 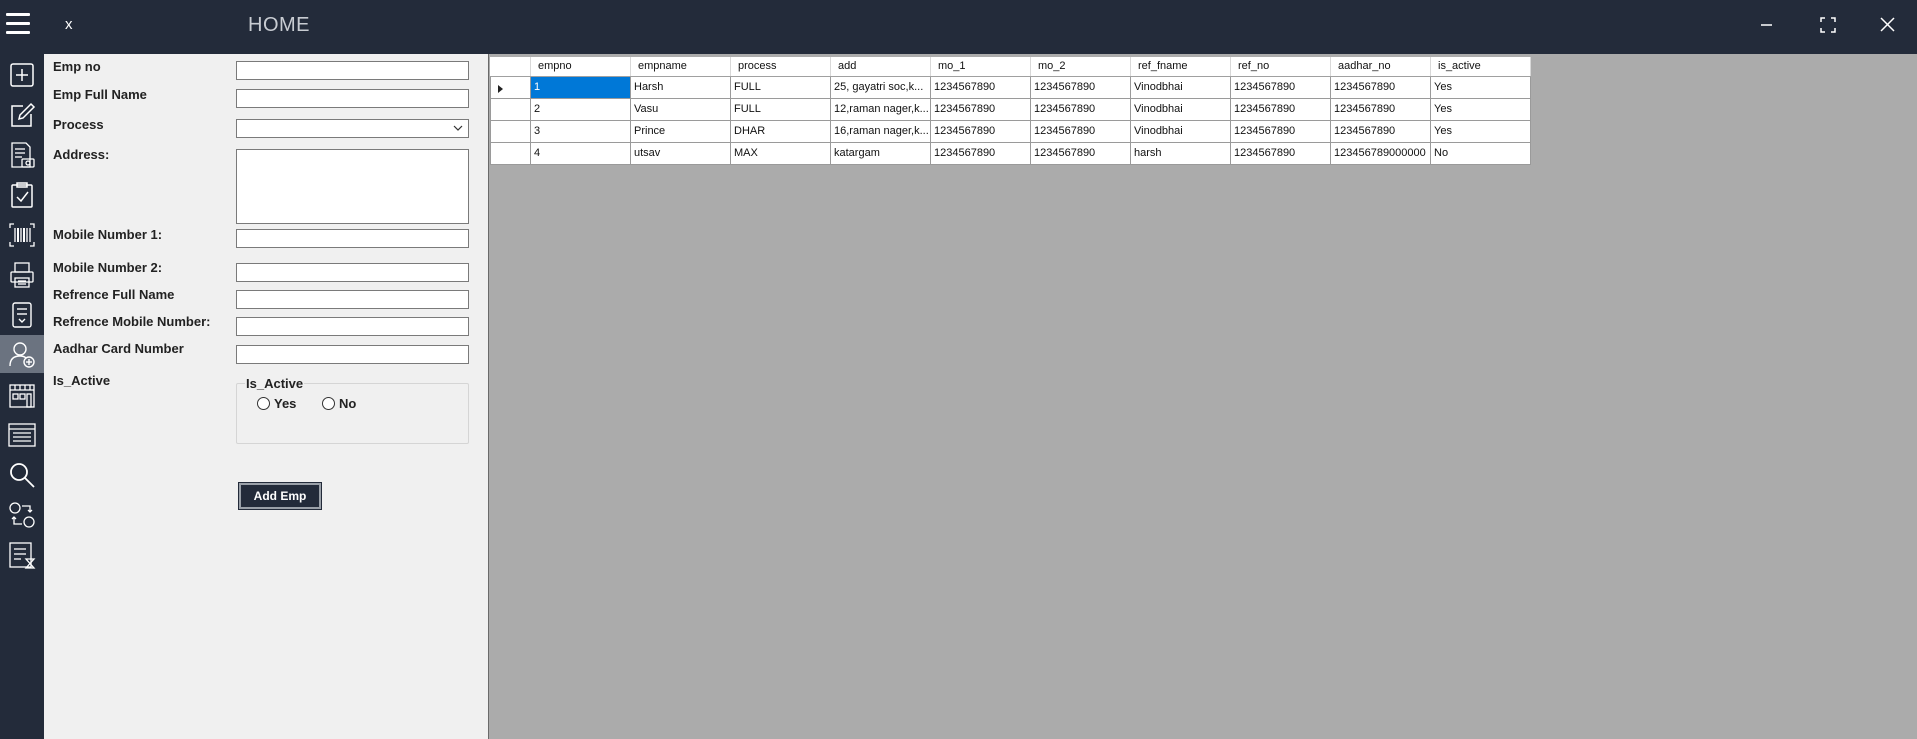 I want to click on radio-yes-circle, so click(x=263, y=403).